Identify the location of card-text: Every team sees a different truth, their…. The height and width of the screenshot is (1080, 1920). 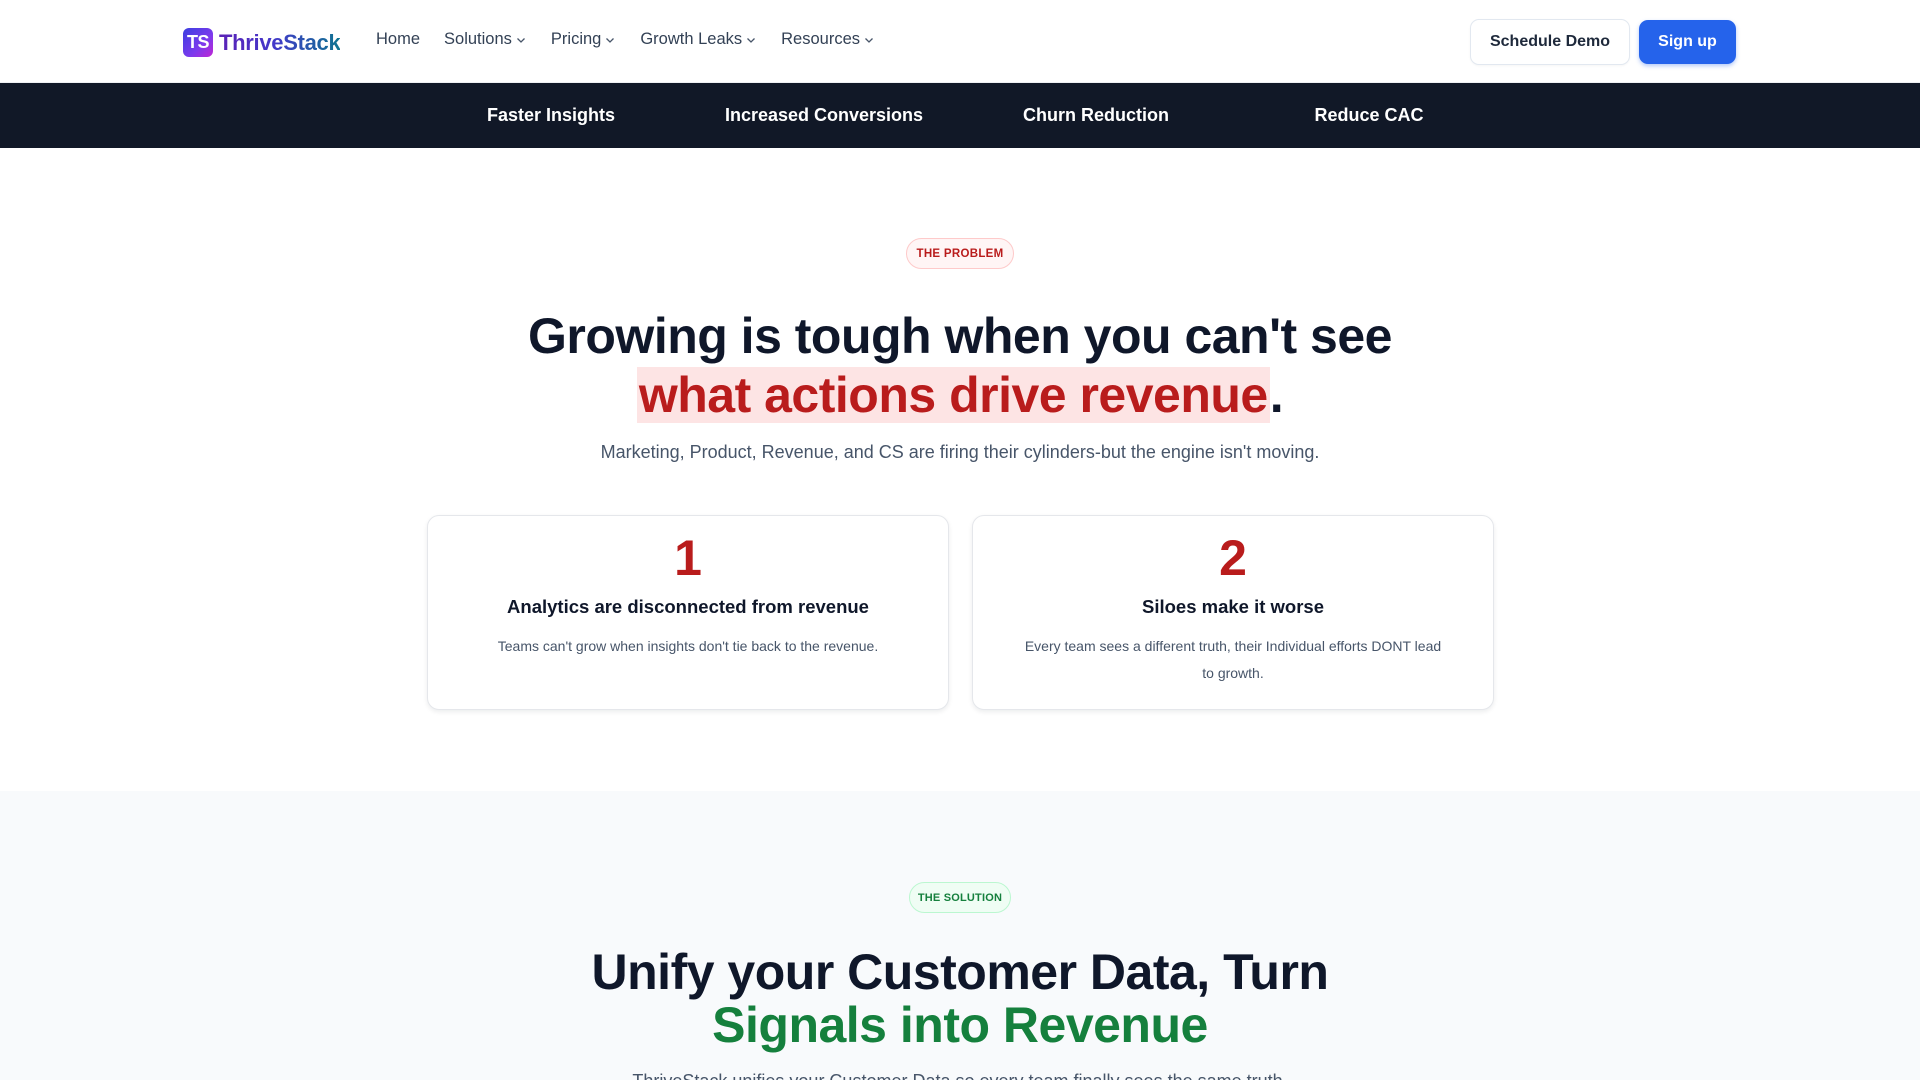
(1233, 659).